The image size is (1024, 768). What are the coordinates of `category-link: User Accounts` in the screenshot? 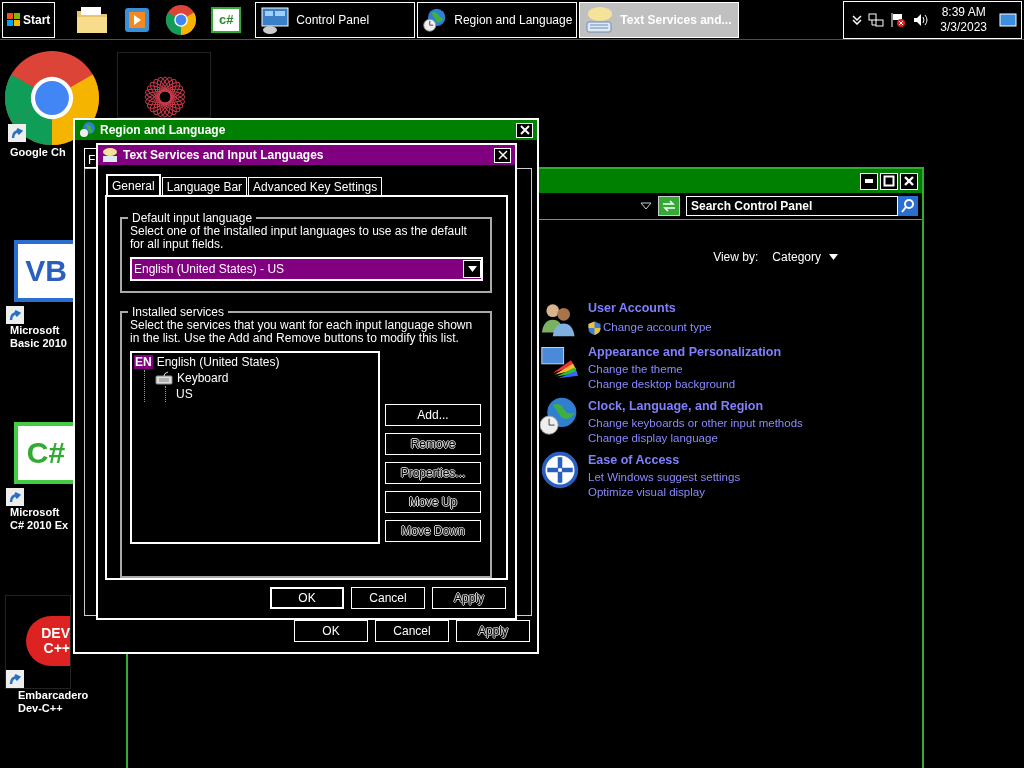 It's located at (650, 308).